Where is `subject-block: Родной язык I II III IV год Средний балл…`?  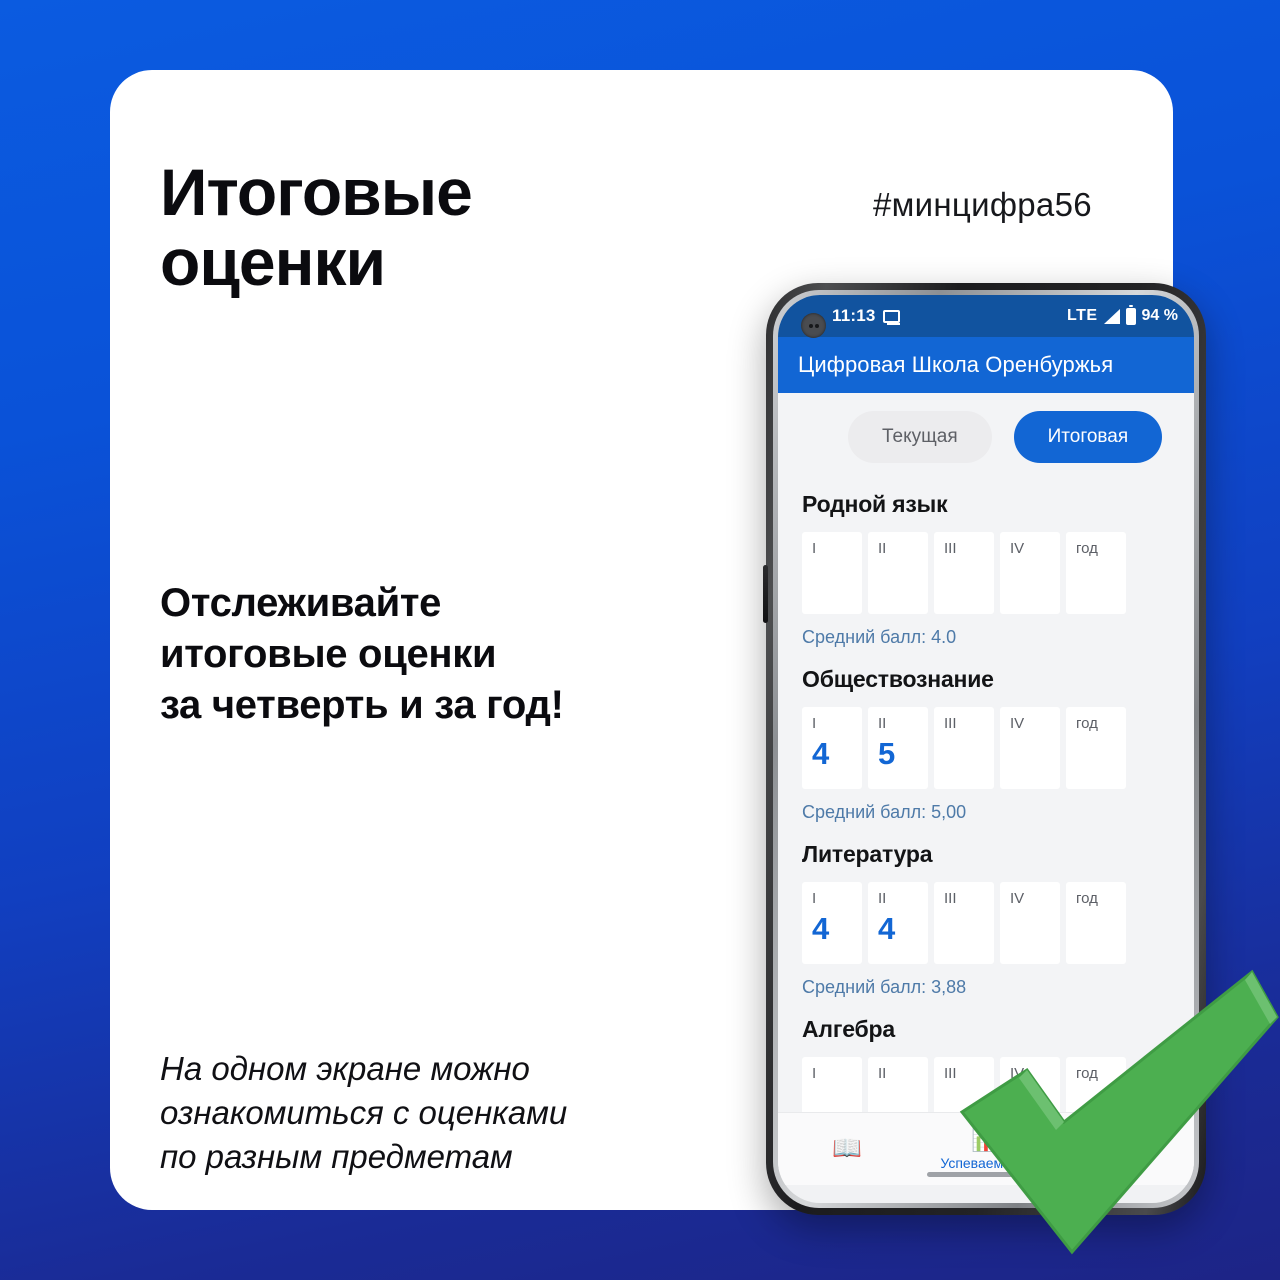 subject-block: Родной язык I II III IV год Средний балл… is located at coordinates (986, 569).